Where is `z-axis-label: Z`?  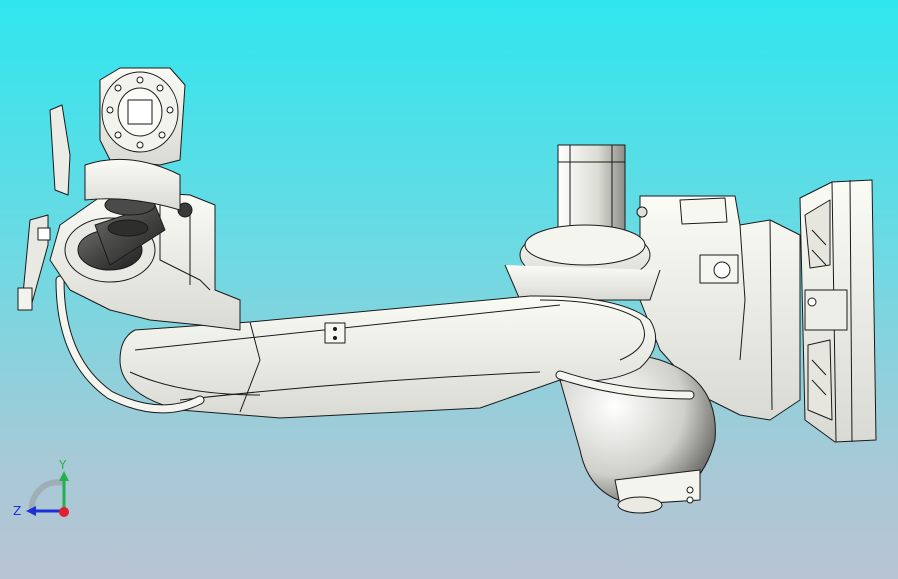 z-axis-label: Z is located at coordinates (17, 511).